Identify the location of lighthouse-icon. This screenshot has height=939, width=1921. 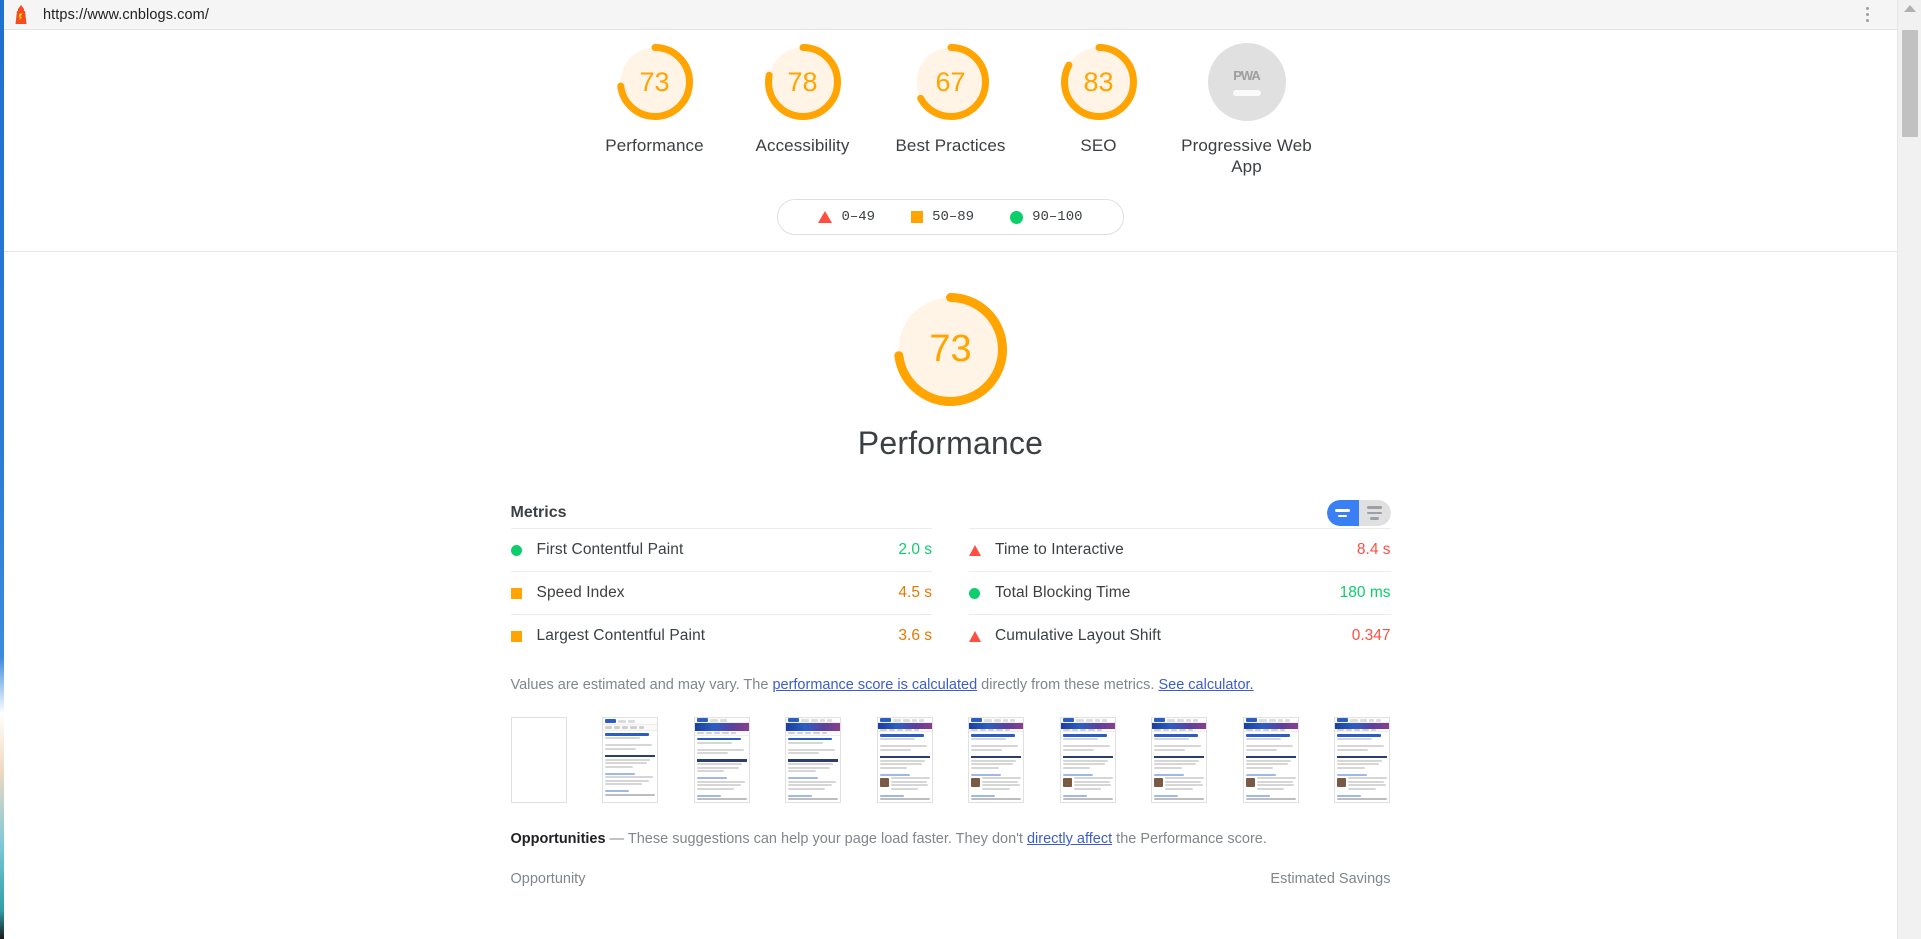
(21, 14).